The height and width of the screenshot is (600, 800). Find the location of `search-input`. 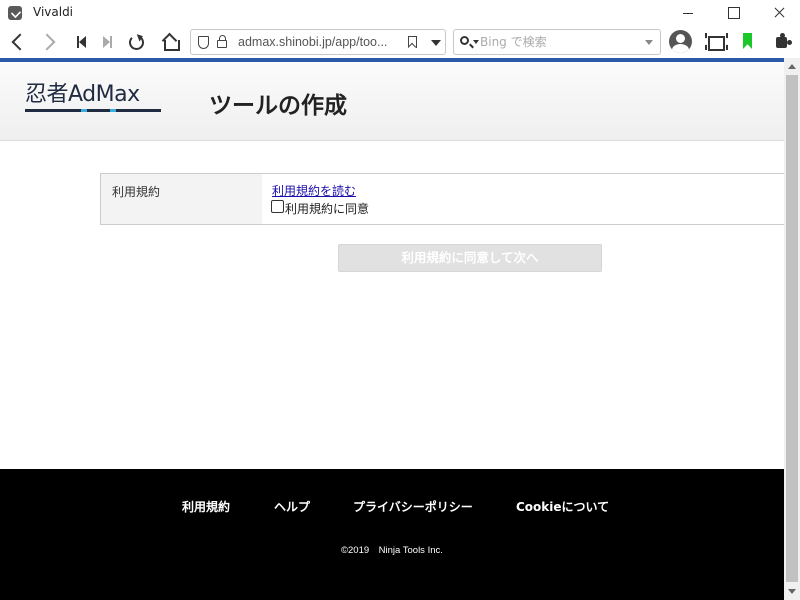

search-input is located at coordinates (560, 42).